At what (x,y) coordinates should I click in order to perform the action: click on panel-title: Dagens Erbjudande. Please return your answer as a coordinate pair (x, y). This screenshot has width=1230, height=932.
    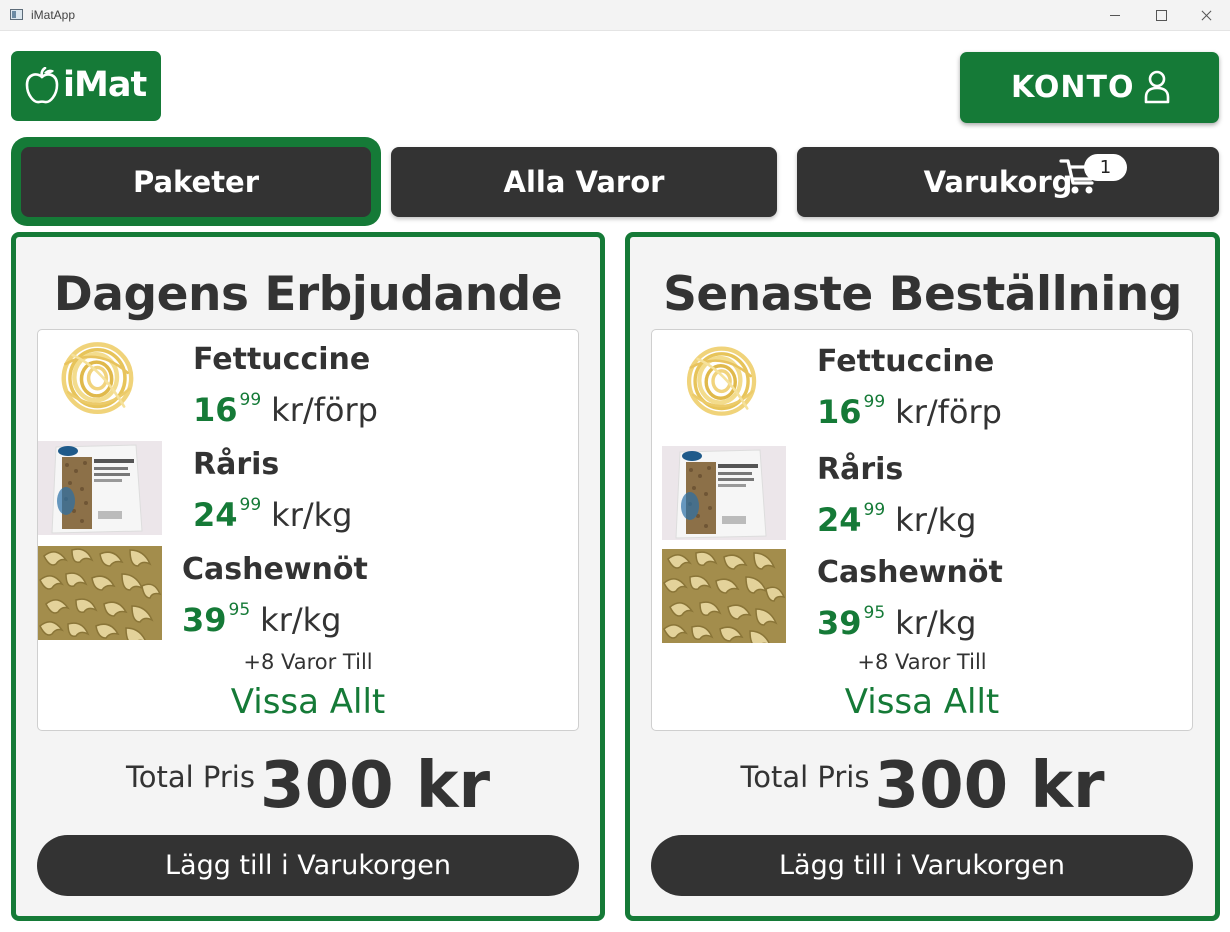
    Looking at the image, I should click on (308, 294).